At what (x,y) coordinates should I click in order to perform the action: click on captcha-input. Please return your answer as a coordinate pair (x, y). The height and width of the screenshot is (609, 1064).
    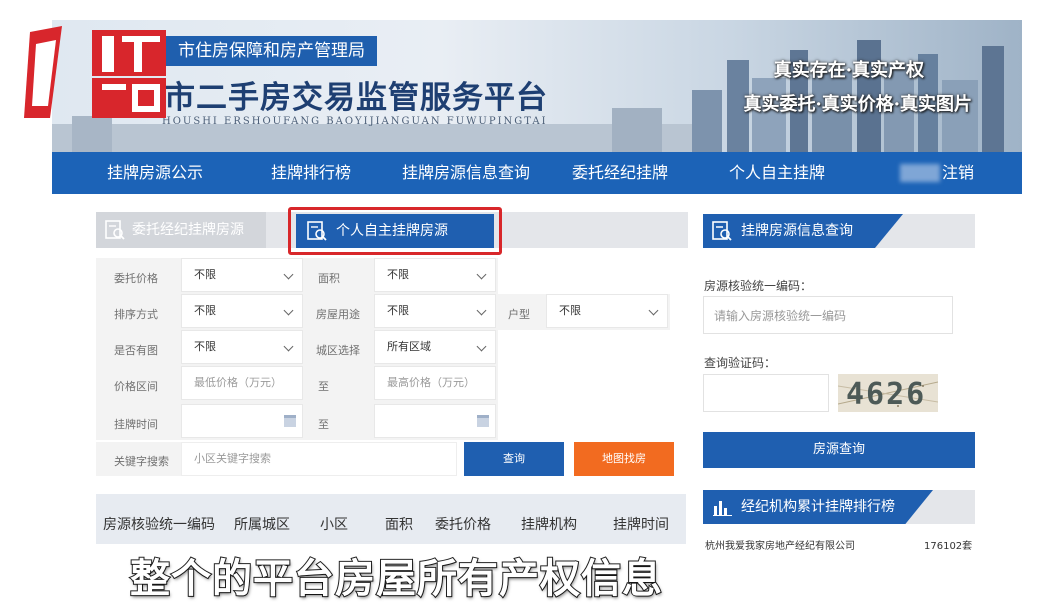
    Looking at the image, I should click on (766, 393).